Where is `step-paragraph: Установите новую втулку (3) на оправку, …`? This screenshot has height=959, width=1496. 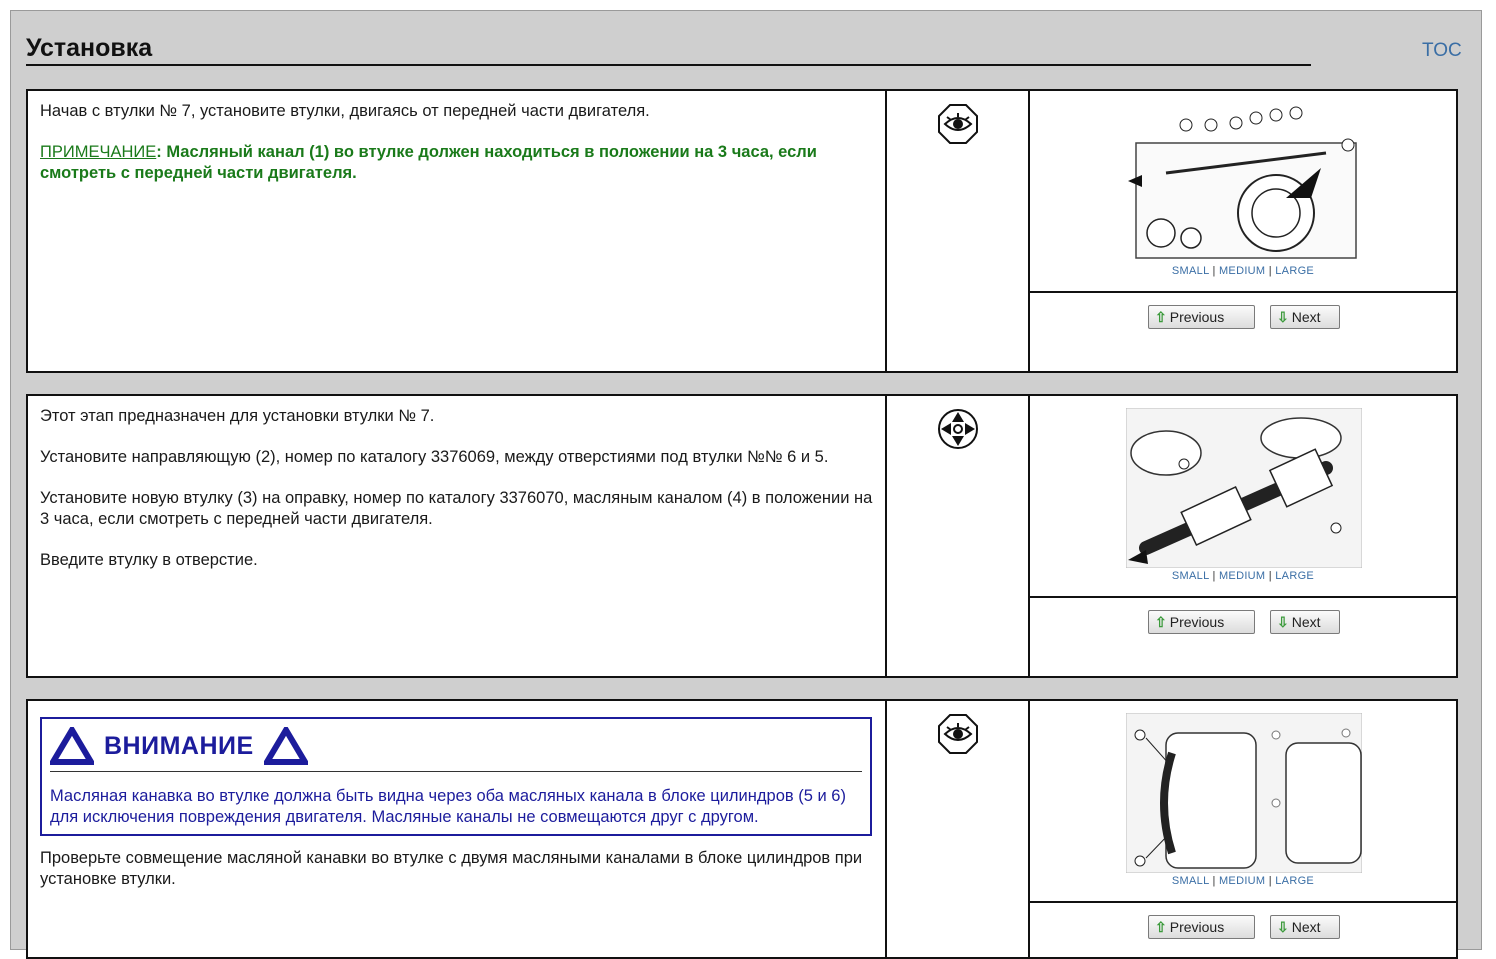
step-paragraph: Установите новую втулку (3) на оправку, … is located at coordinates (456, 508).